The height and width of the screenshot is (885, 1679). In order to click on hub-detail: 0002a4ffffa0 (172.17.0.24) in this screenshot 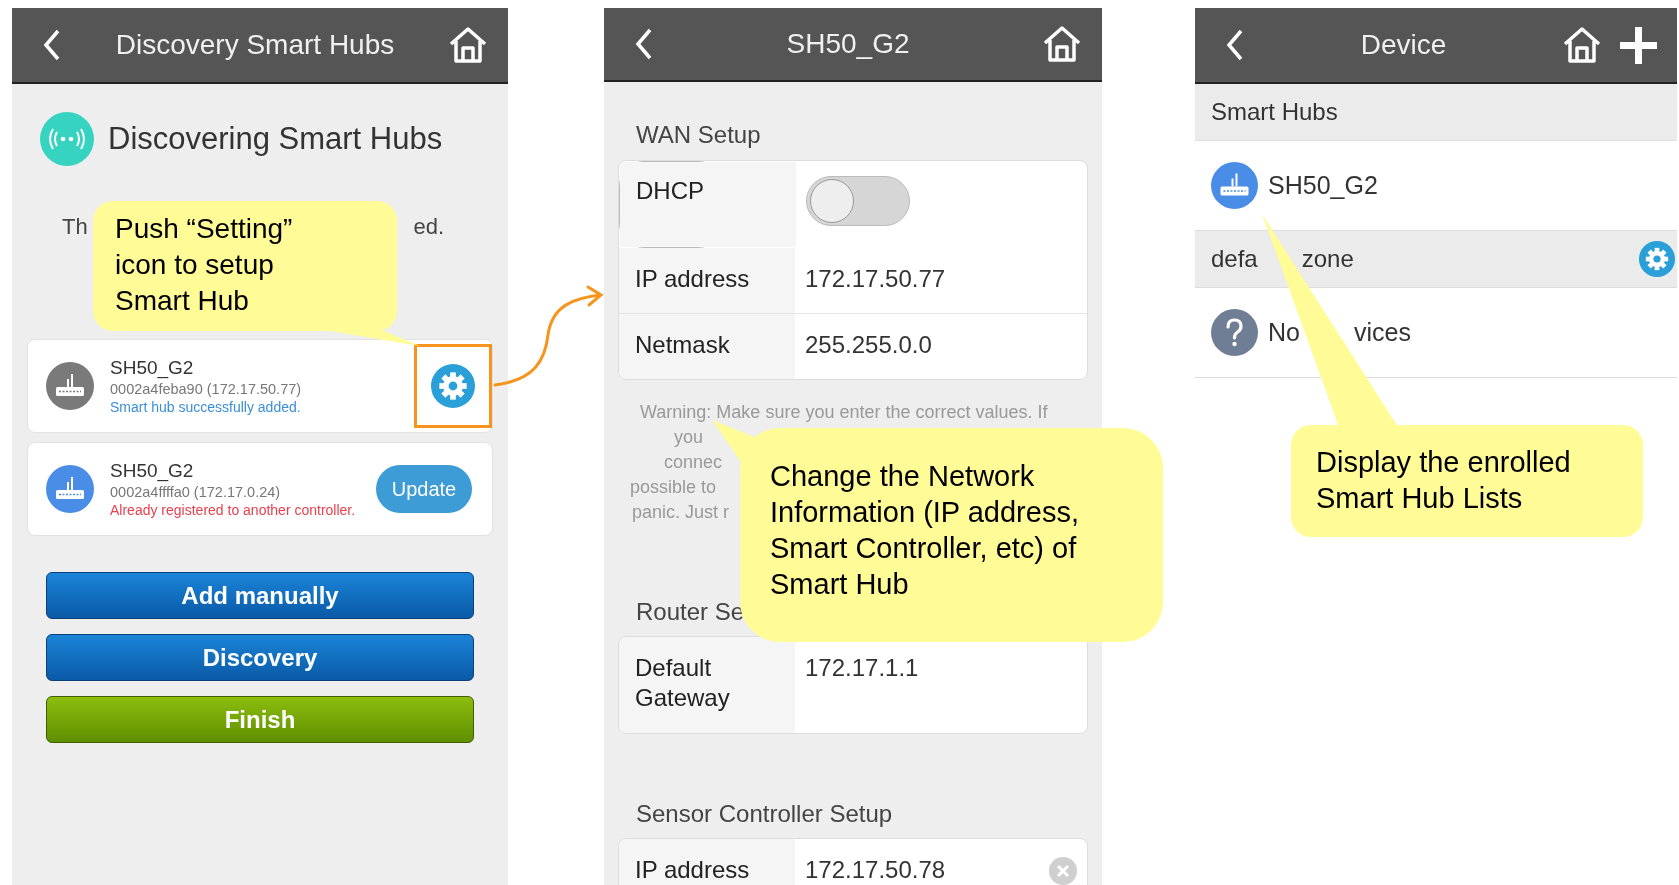, I will do `click(195, 492)`.